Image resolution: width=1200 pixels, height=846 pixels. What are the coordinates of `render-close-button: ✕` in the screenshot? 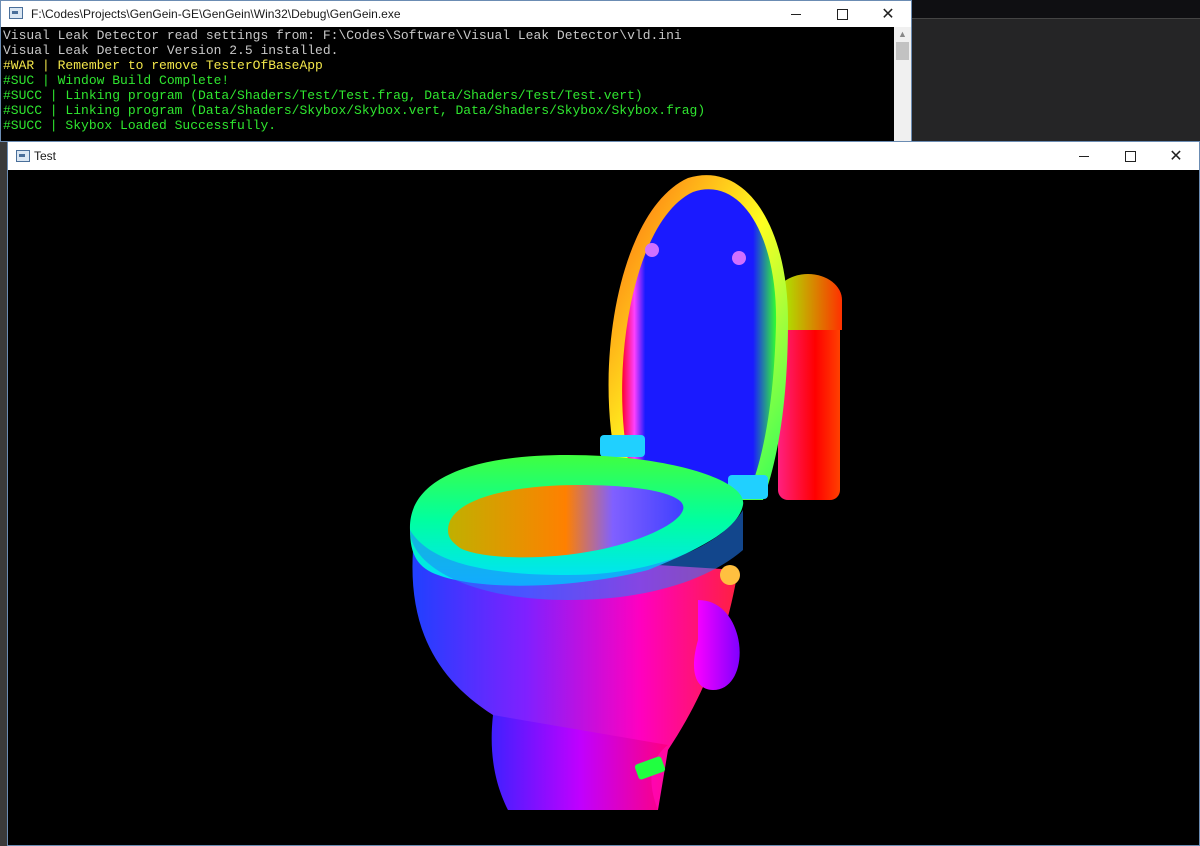 It's located at (1176, 156).